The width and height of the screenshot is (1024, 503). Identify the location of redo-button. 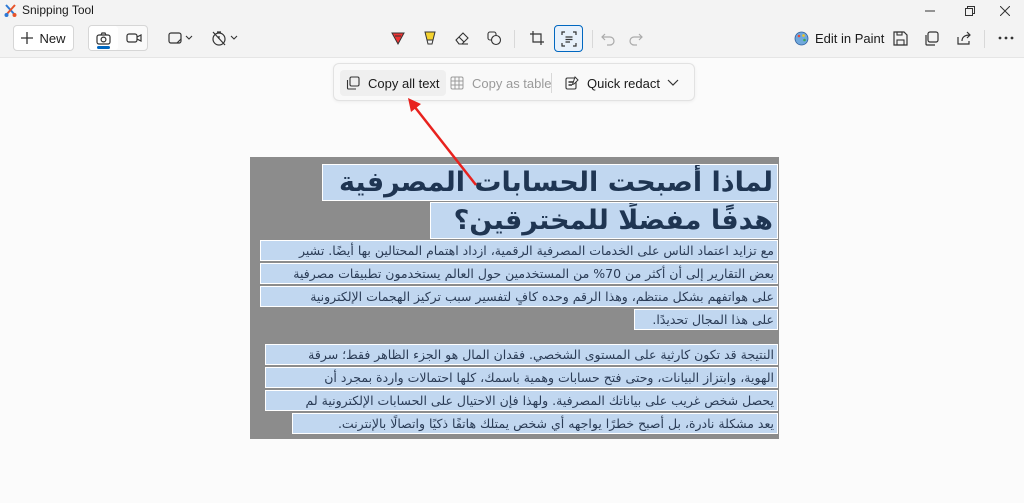
(636, 38).